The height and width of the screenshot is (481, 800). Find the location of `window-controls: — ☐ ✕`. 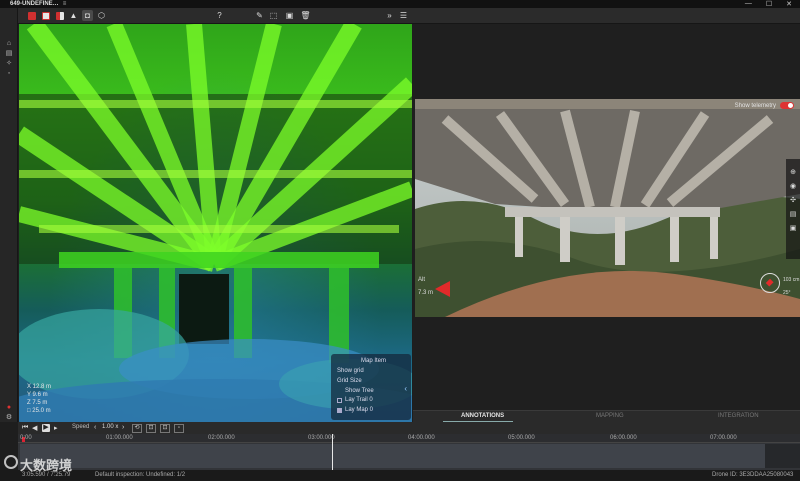

window-controls: — ☐ ✕ is located at coordinates (768, 4).